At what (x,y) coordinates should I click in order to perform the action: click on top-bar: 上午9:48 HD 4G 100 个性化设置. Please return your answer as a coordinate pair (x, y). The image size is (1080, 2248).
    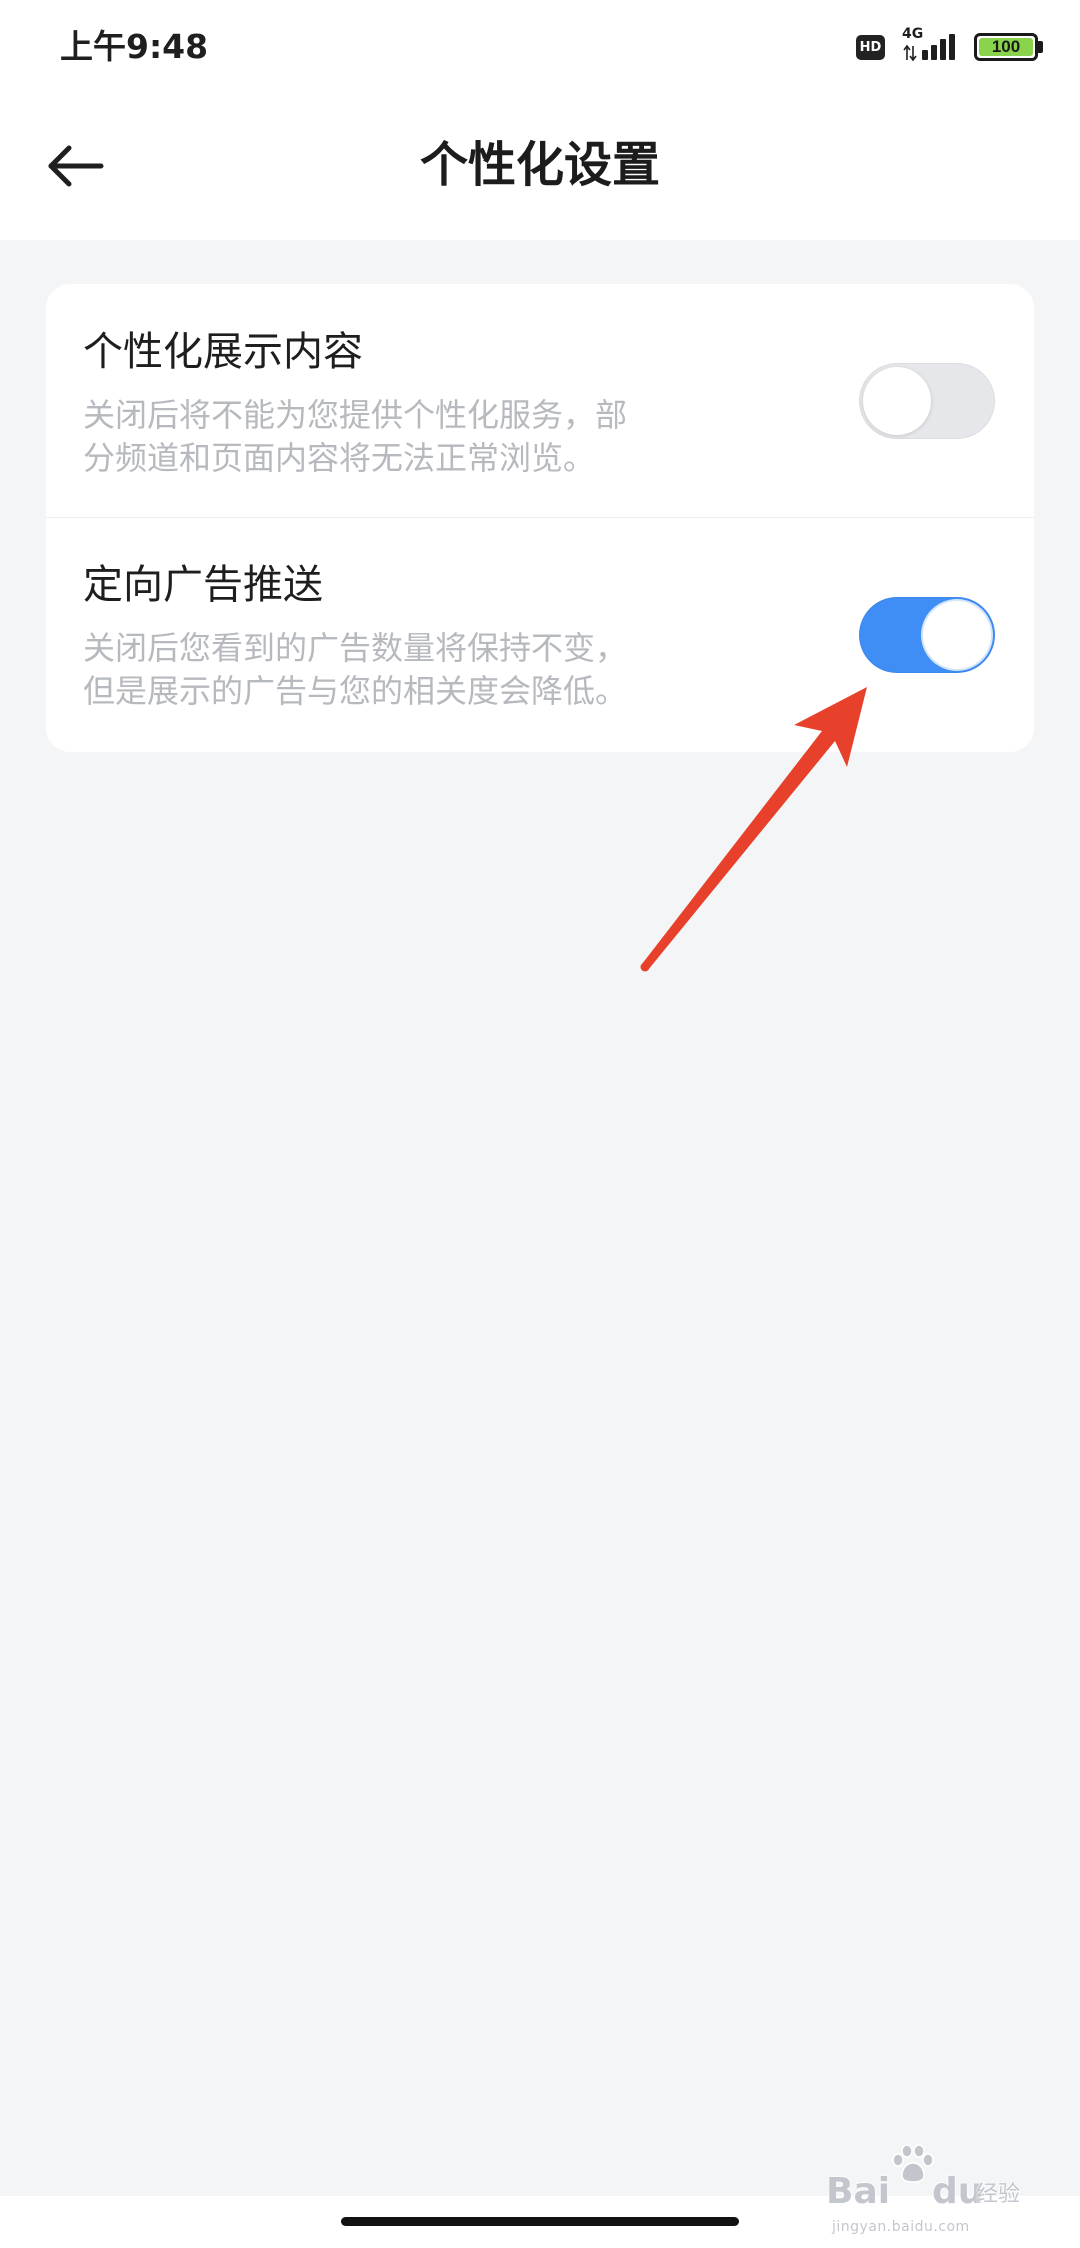
    Looking at the image, I should click on (540, 120).